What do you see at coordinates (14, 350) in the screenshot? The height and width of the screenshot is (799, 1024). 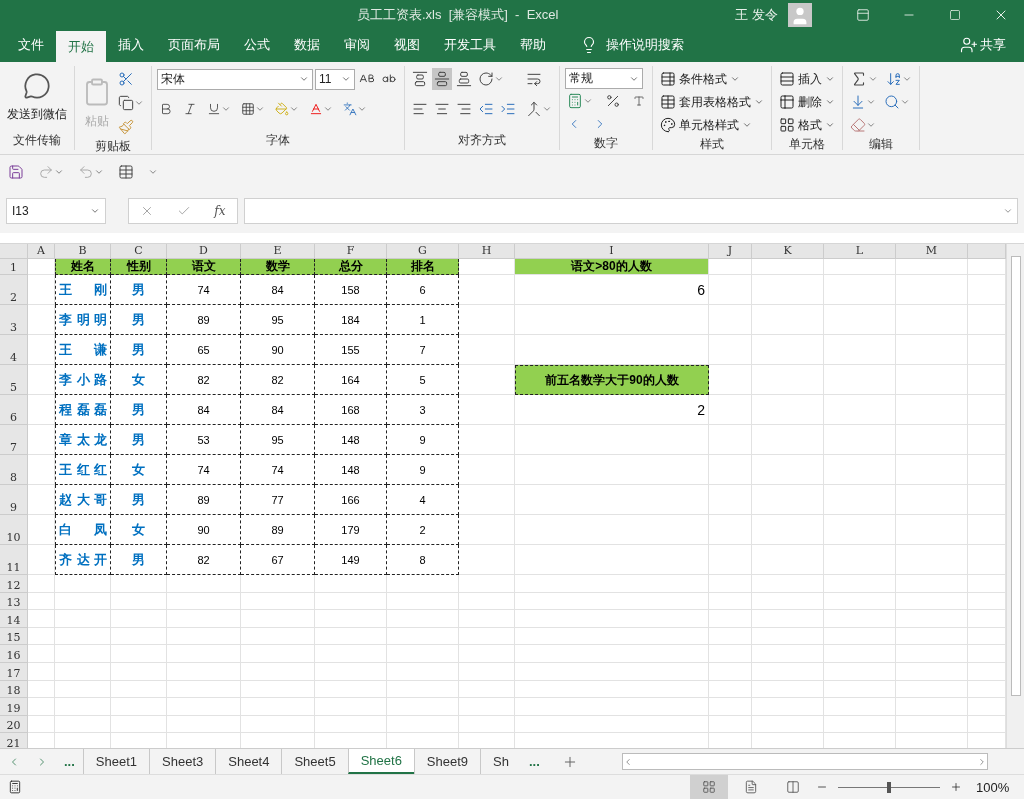 I see `row-header: 4` at bounding box center [14, 350].